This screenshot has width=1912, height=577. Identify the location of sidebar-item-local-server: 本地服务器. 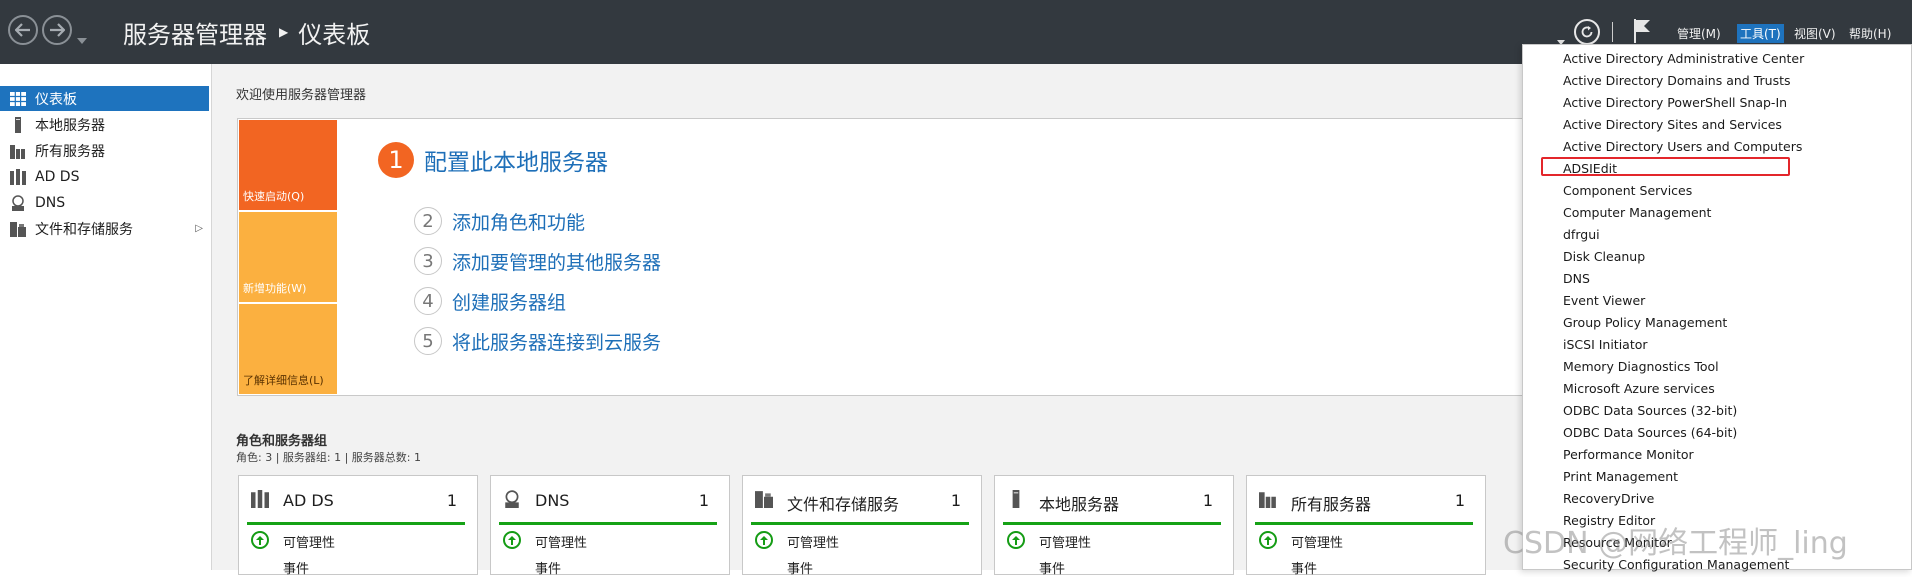
(104, 124).